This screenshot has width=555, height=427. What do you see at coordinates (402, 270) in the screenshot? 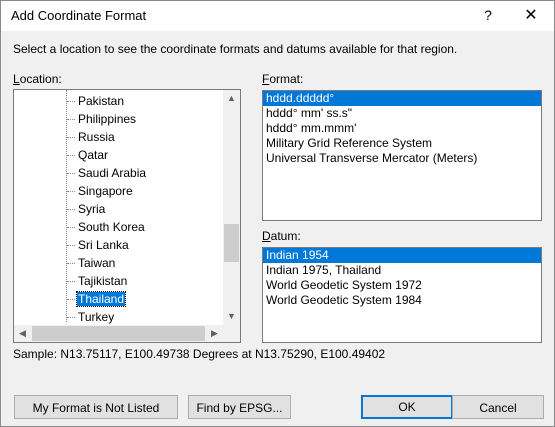
I see `datum-list-item: Indian 1975, Thailand` at bounding box center [402, 270].